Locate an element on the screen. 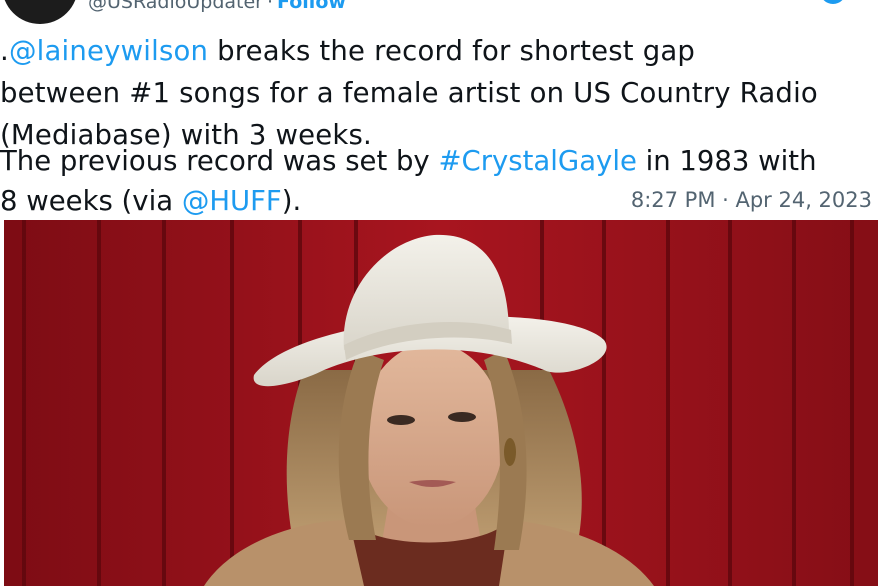 Image resolution: width=880 pixels, height=586 pixels. text-segment: in 1983 with is located at coordinates (726, 161).